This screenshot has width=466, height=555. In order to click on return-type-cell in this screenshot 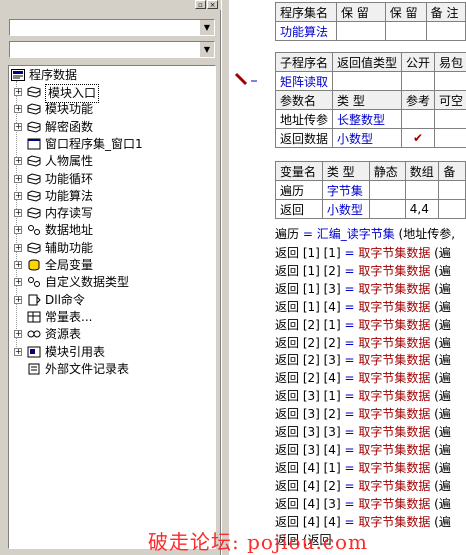, I will do `click(367, 81)`.